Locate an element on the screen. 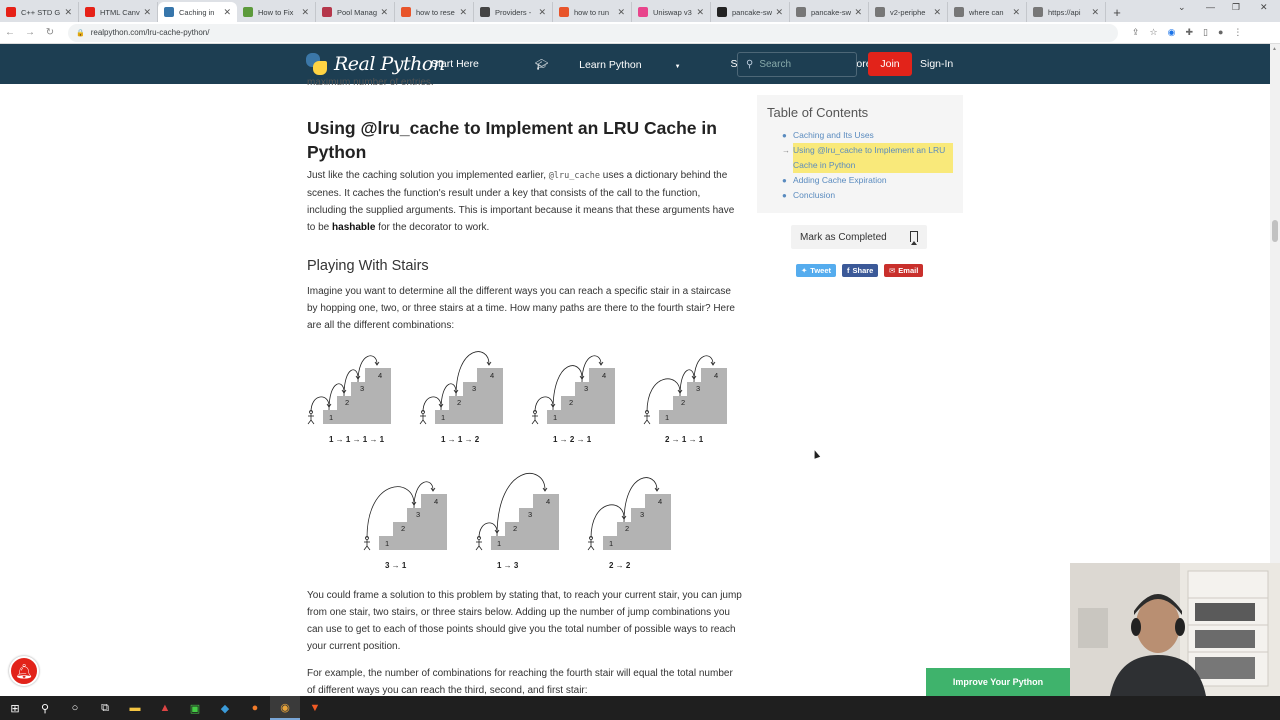 The height and width of the screenshot is (720, 1280). app-icon-red: ▲ is located at coordinates (165, 708).